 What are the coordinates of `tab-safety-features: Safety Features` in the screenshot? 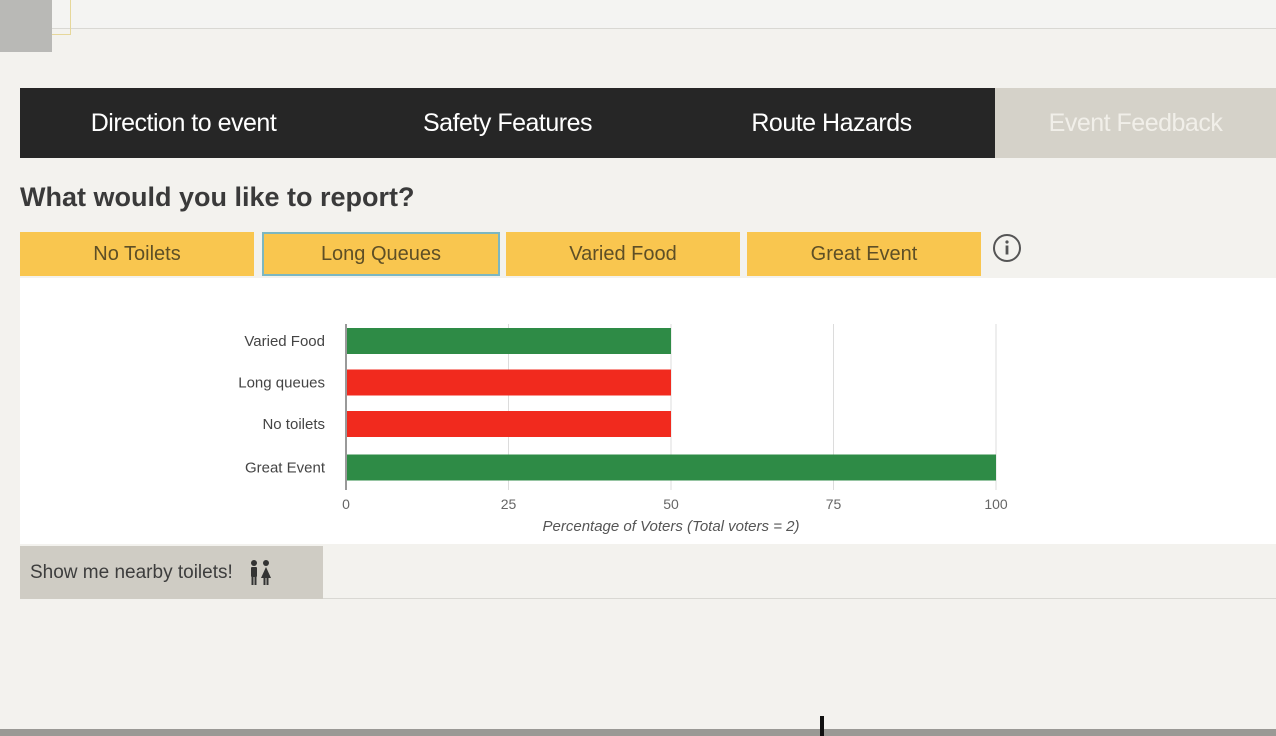 It's located at (507, 123).